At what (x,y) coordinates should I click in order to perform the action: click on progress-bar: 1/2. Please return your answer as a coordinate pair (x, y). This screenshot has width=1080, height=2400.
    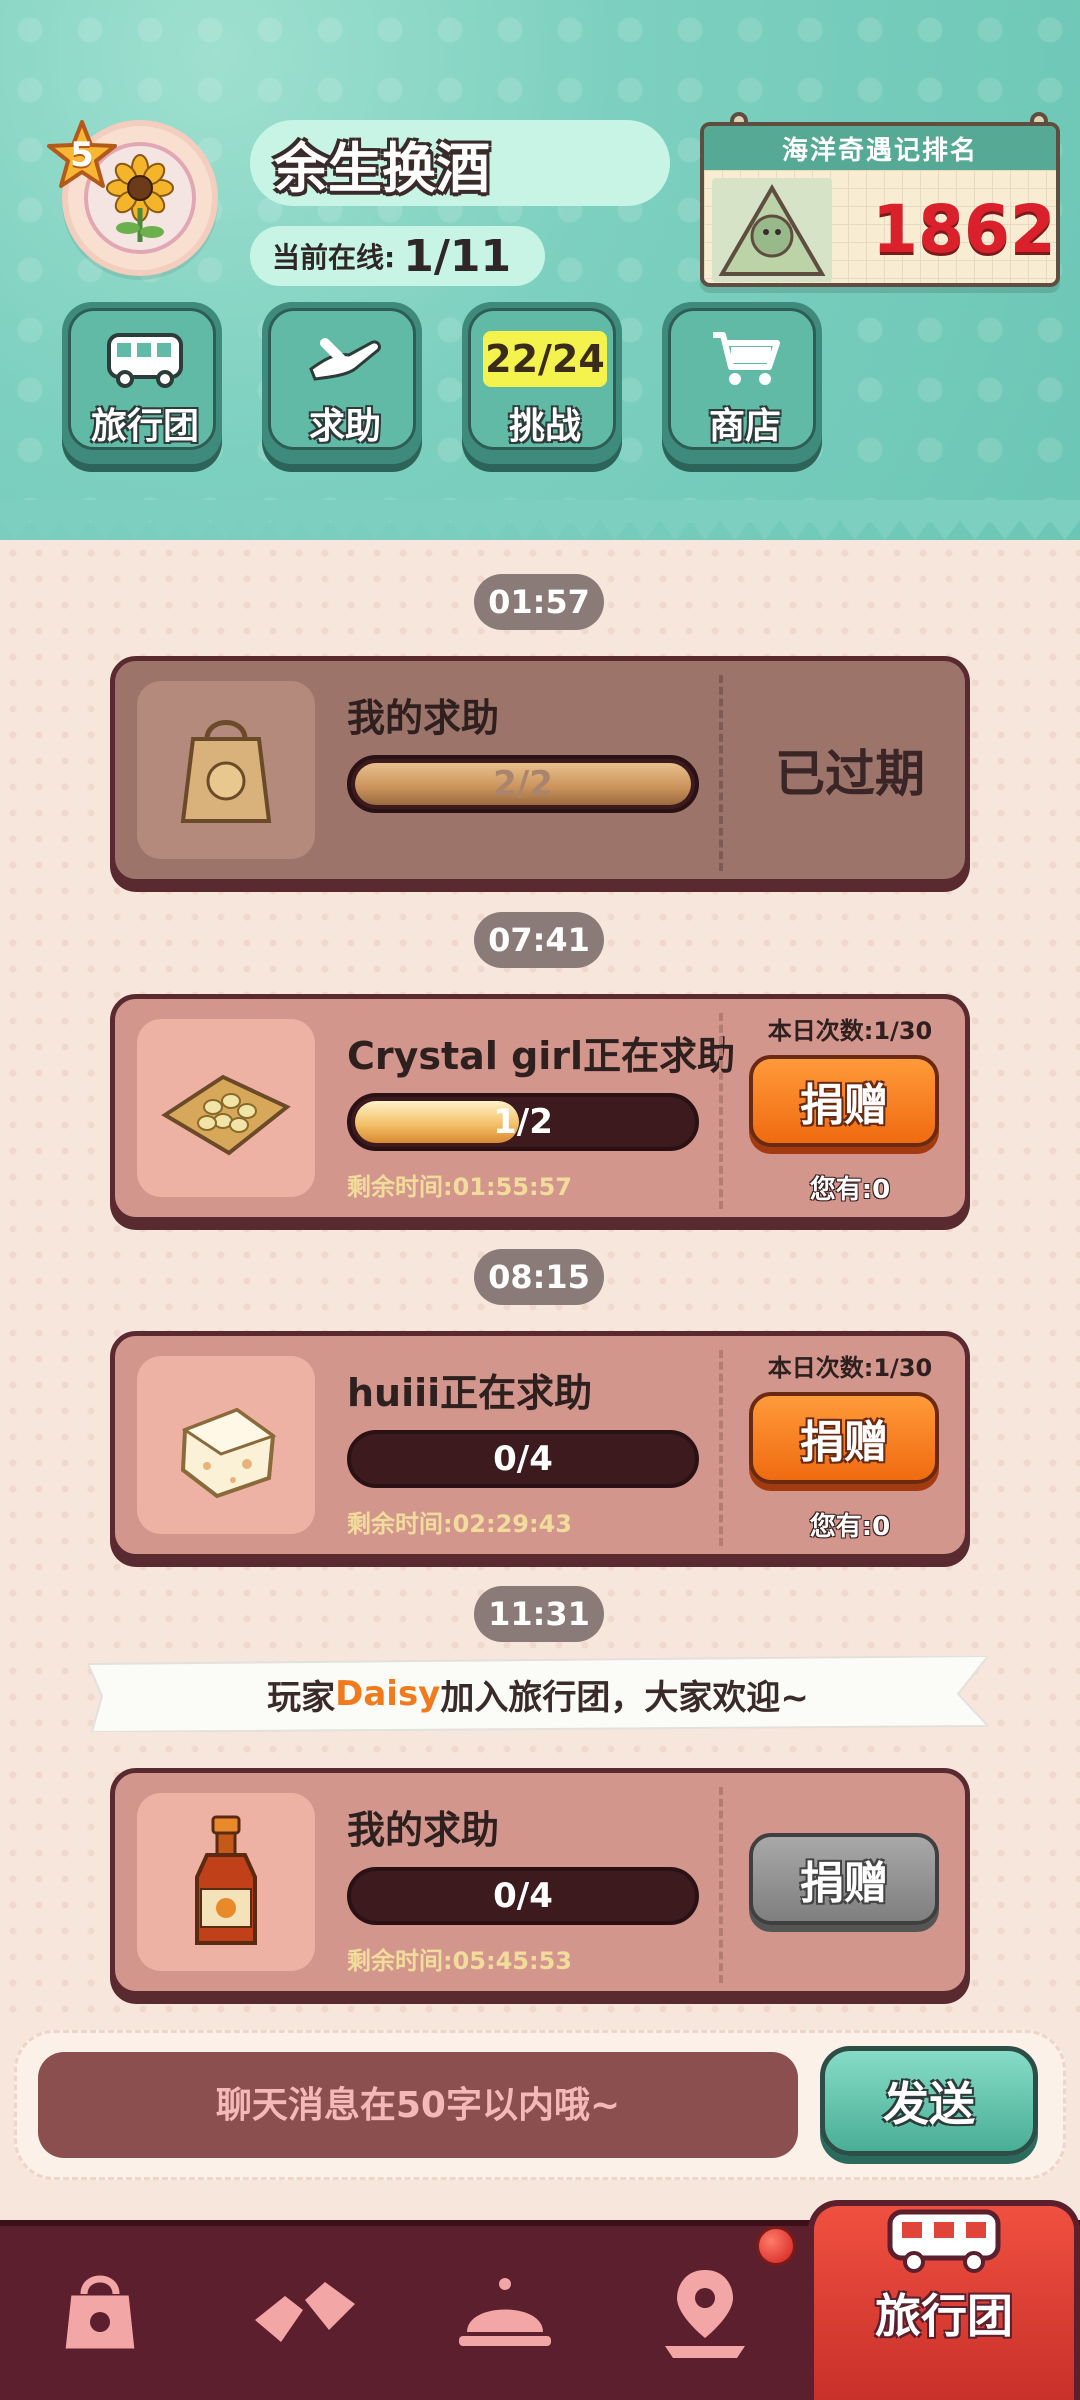
    Looking at the image, I should click on (523, 1122).